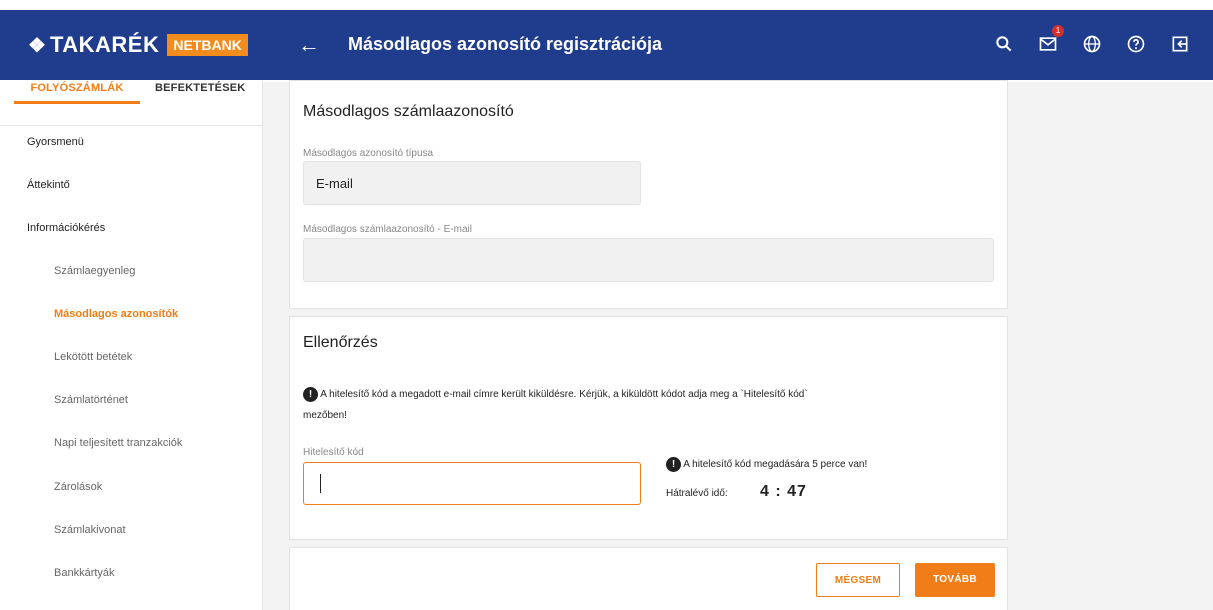  I want to click on remaining-time-label: Hátralévő idő:, so click(697, 493).